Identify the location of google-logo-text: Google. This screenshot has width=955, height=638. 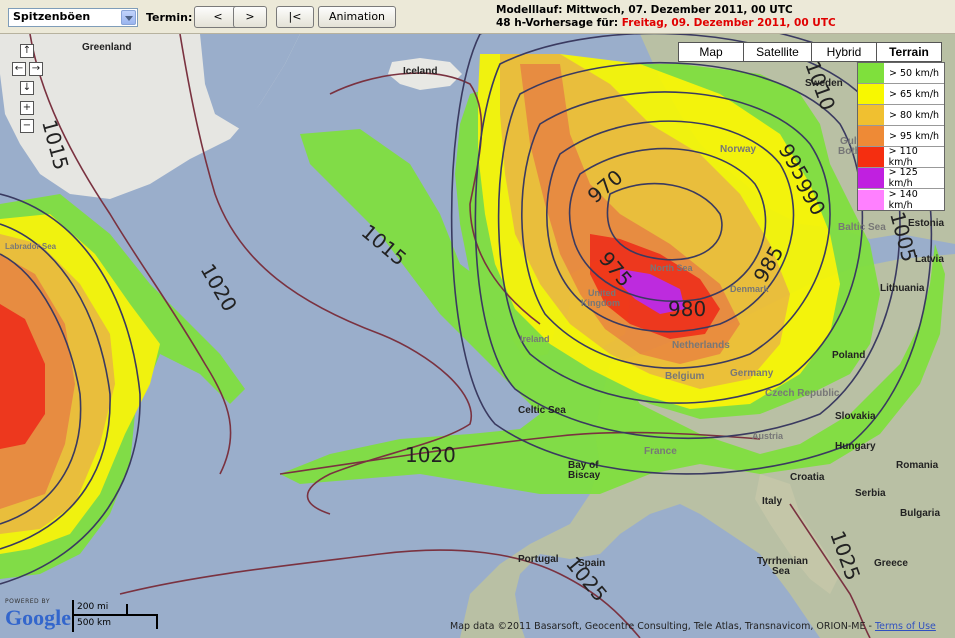
(38, 617).